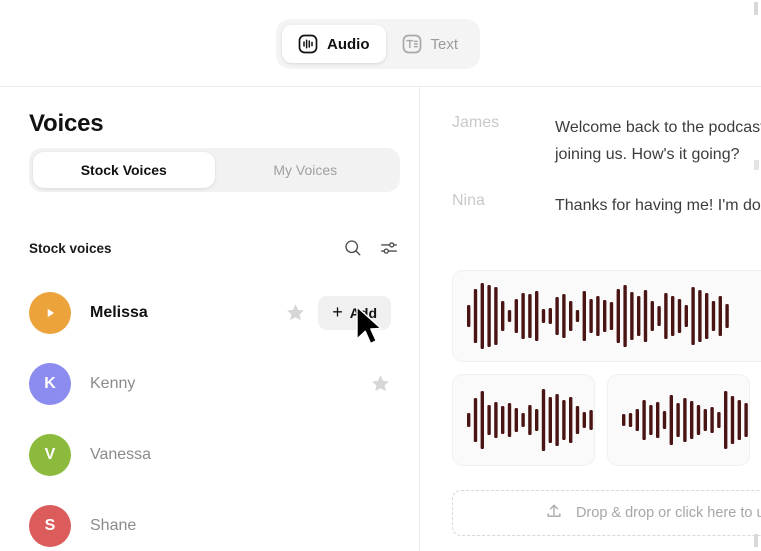  I want to click on text-lines-icon, so click(412, 44).